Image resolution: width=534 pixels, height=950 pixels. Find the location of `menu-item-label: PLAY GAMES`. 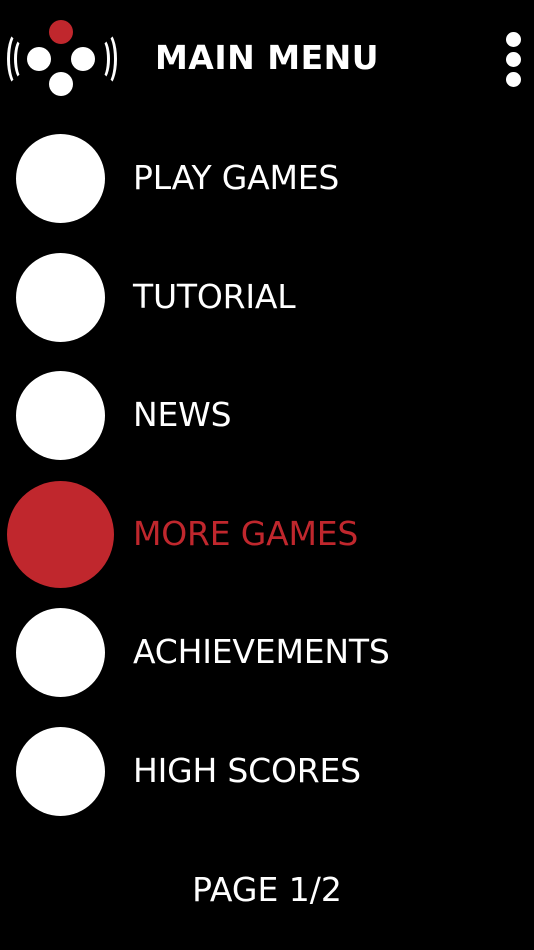

menu-item-label: PLAY GAMES is located at coordinates (236, 177).